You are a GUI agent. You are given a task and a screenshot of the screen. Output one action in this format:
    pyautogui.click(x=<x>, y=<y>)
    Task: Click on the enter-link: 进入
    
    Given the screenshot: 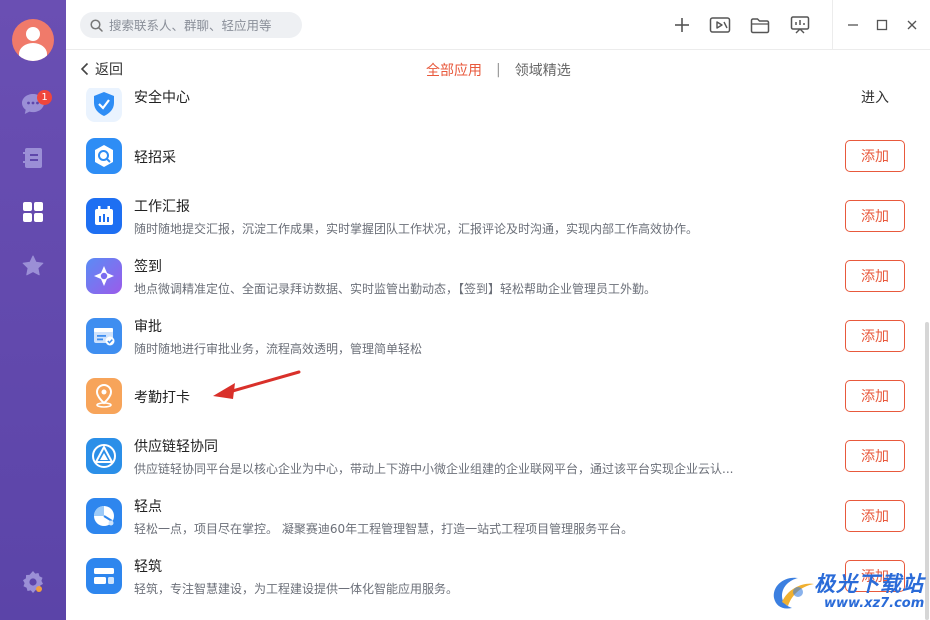 What is the action you would take?
    pyautogui.click(x=875, y=97)
    